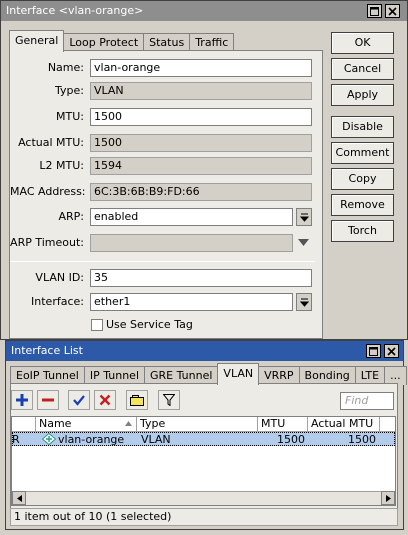 The width and height of the screenshot is (408, 535). I want to click on l2-mtu-field: 1594, so click(201, 166).